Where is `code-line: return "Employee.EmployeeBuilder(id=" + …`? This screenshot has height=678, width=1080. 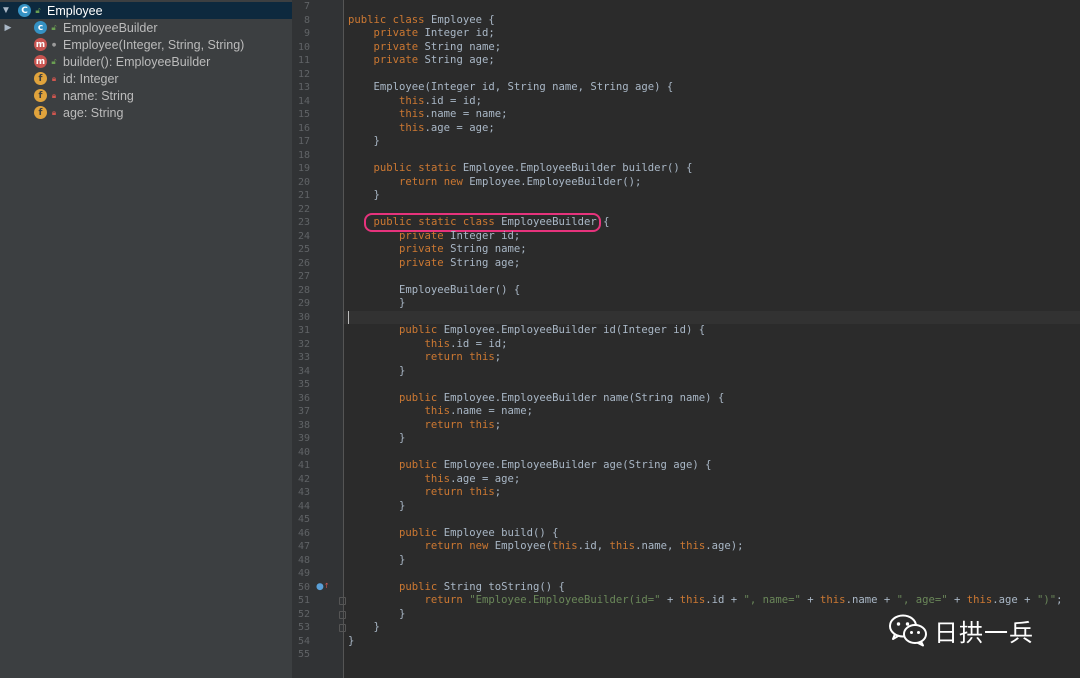
code-line: return "Employee.EmployeeBuilder(id=" + … is located at coordinates (705, 601).